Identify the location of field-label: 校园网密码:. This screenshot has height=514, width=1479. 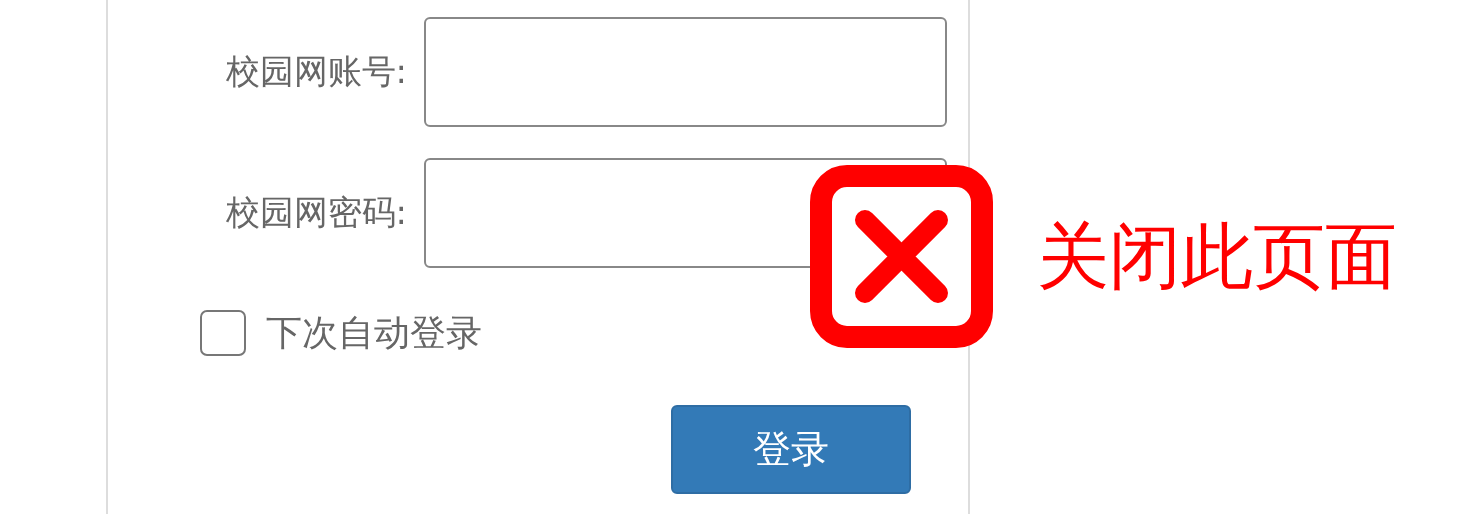
(315, 212).